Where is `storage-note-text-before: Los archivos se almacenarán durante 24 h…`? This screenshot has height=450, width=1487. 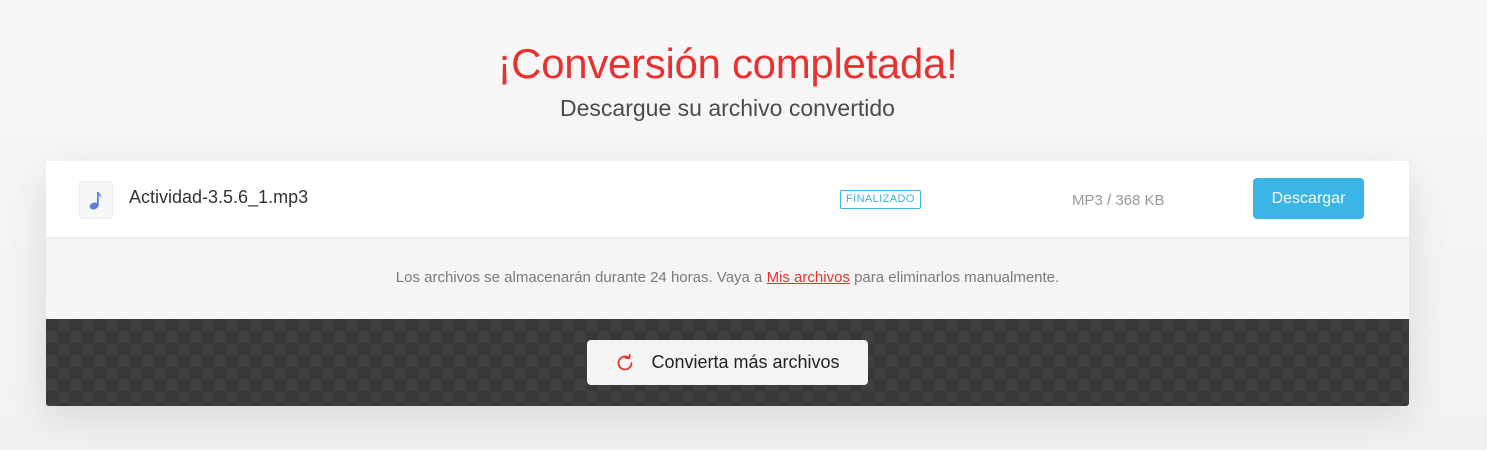
storage-note-text-before: Los archivos se almacenarán durante 24 h… is located at coordinates (581, 277).